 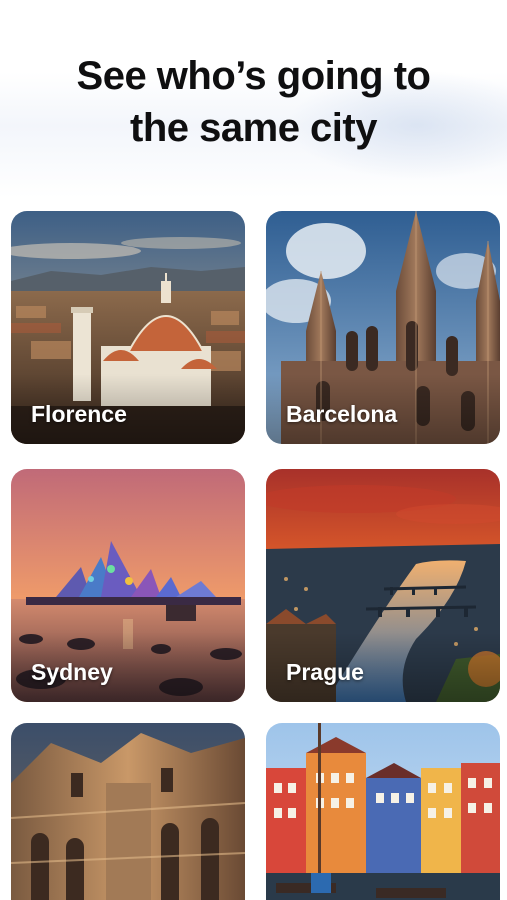 I want to click on page-title-line-1: See who’s going to, so click(x=253, y=76).